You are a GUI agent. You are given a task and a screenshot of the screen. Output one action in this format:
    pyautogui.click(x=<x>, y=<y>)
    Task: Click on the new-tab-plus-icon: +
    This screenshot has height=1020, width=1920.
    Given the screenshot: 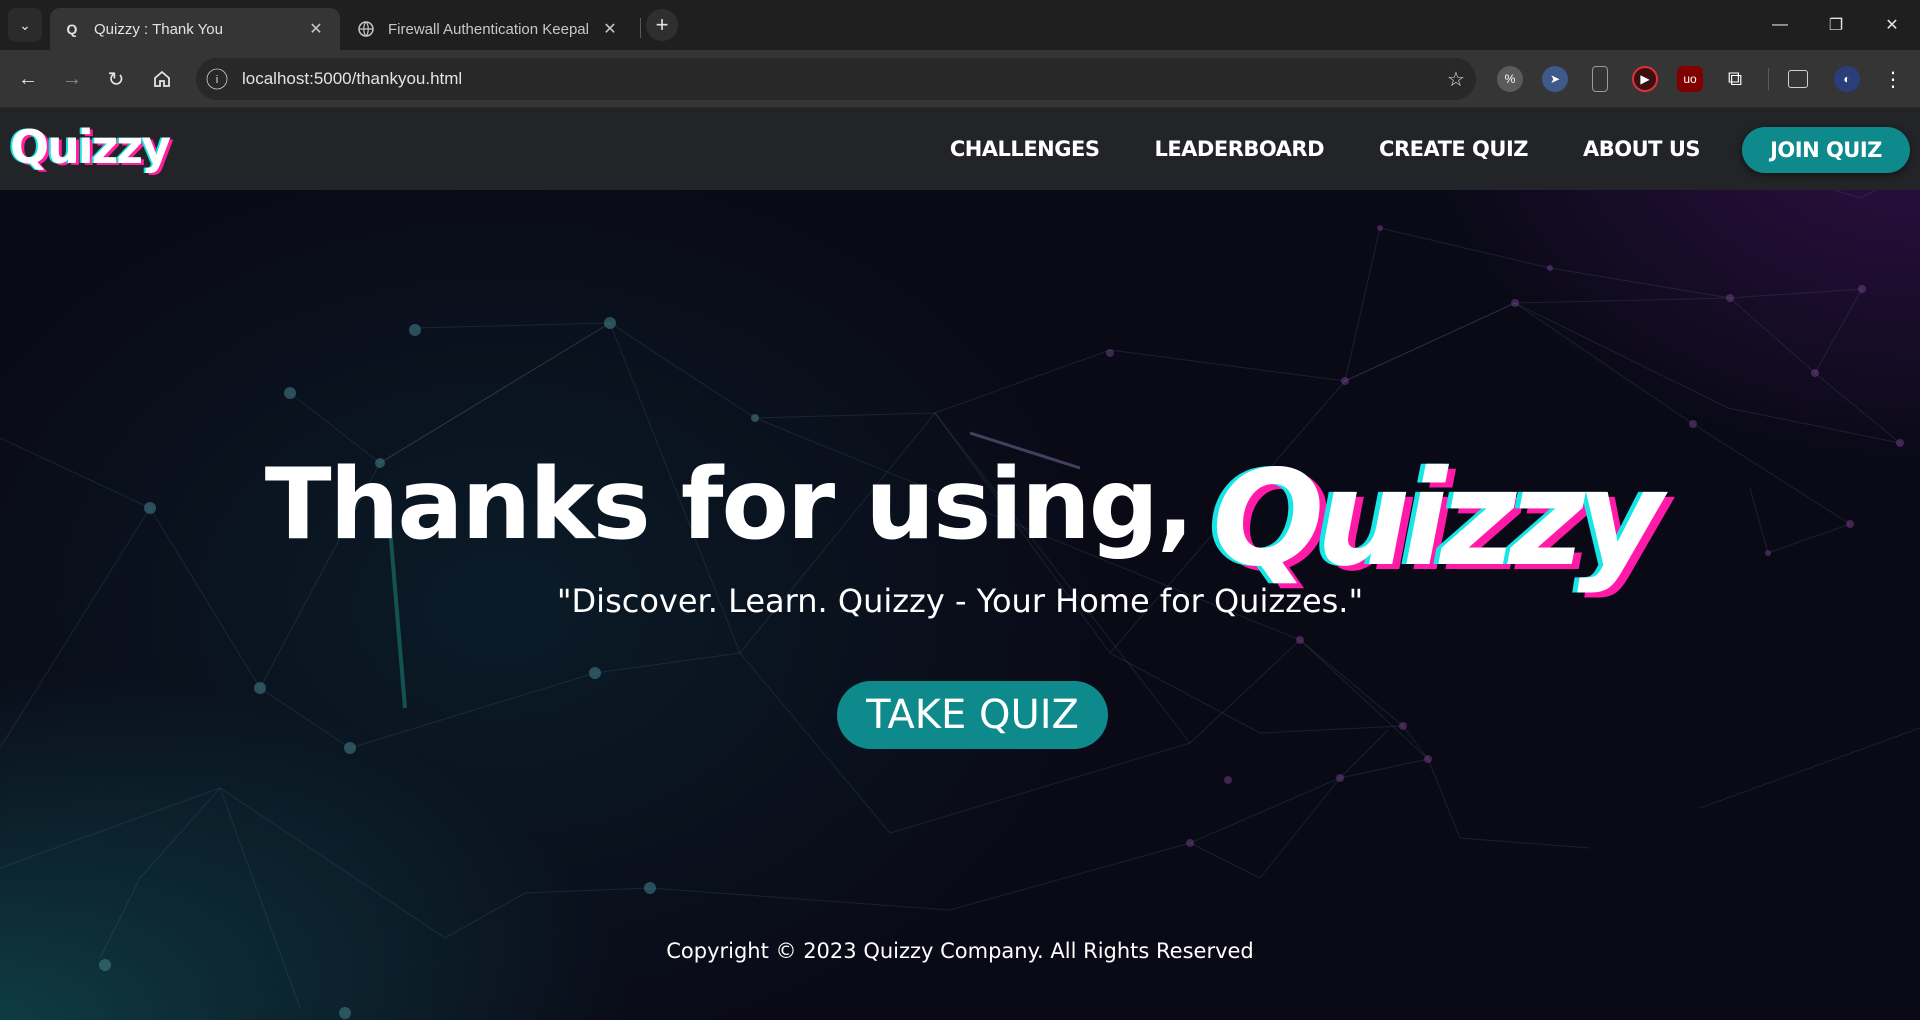 What is the action you would take?
    pyautogui.click(x=662, y=25)
    